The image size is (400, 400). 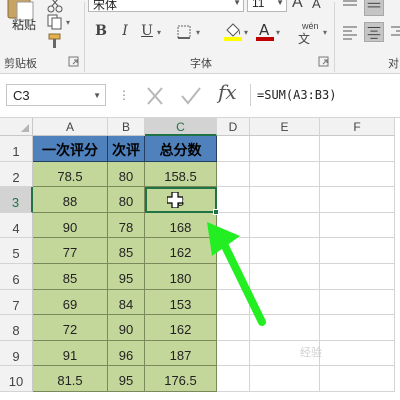 What do you see at coordinates (70, 328) in the screenshot?
I see `cell-a8: 72` at bounding box center [70, 328].